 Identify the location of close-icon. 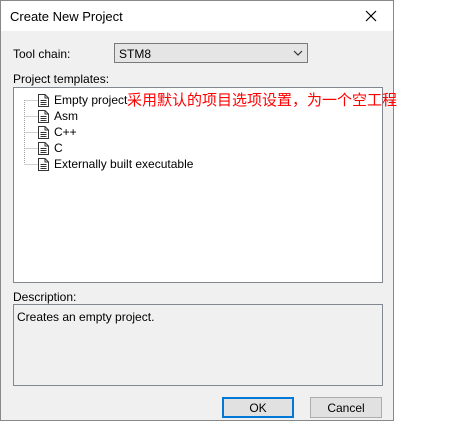
(371, 16).